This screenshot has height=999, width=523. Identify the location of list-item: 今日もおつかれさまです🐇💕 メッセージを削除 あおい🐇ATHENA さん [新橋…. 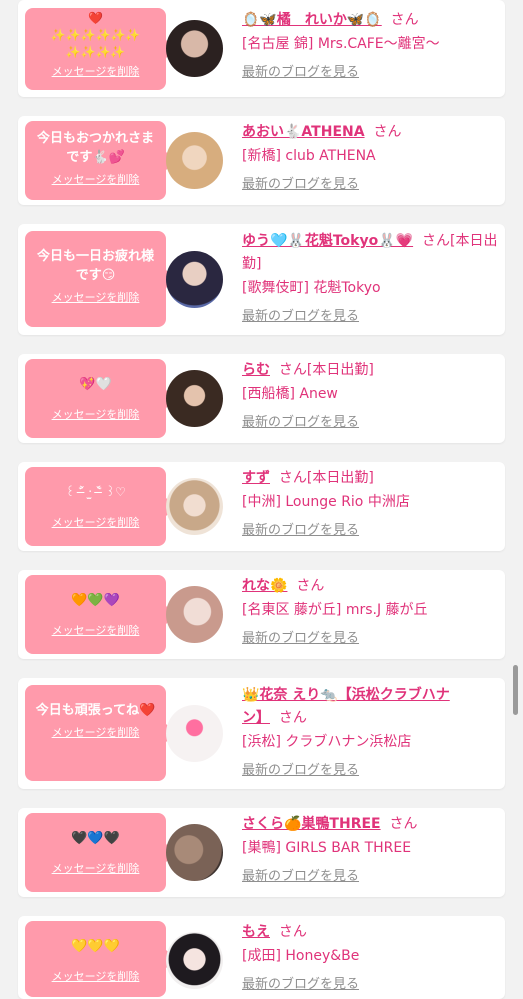
(261, 160).